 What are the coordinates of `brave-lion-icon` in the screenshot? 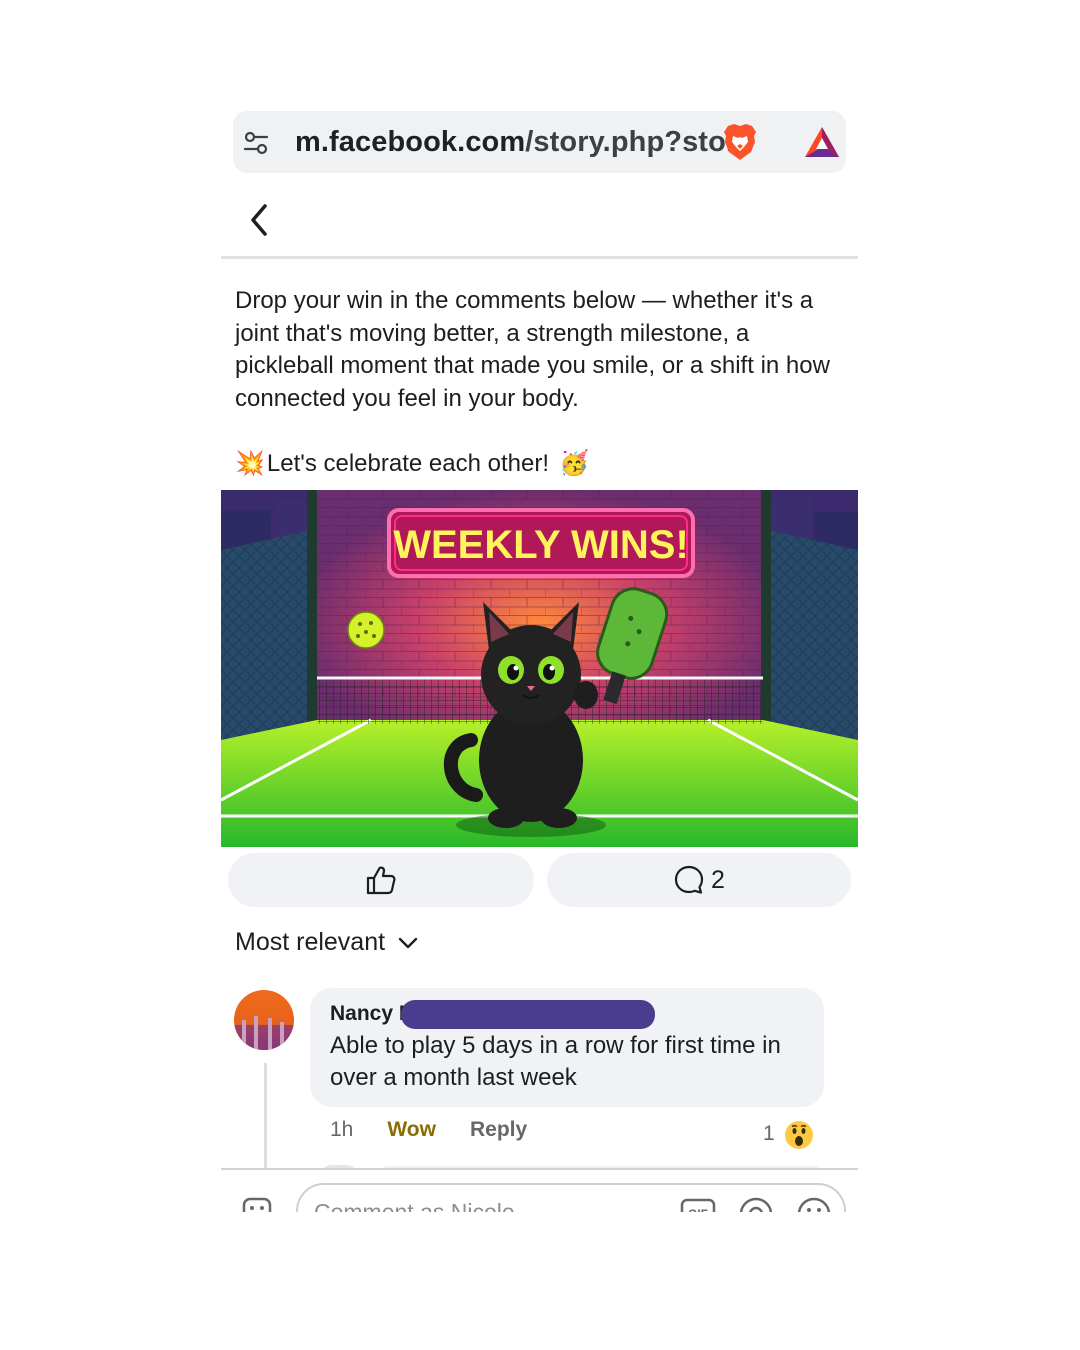 It's located at (740, 142).